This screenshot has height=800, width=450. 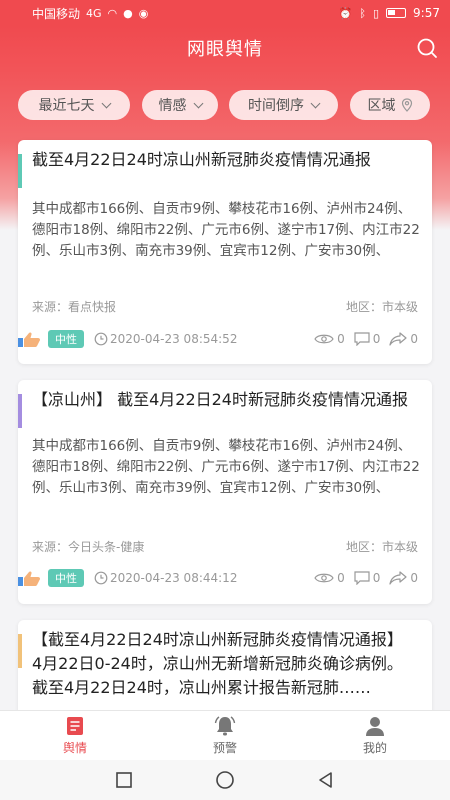 I want to click on filter-bar: 最近七天 情感 时间倒序 区域, so click(x=225, y=105).